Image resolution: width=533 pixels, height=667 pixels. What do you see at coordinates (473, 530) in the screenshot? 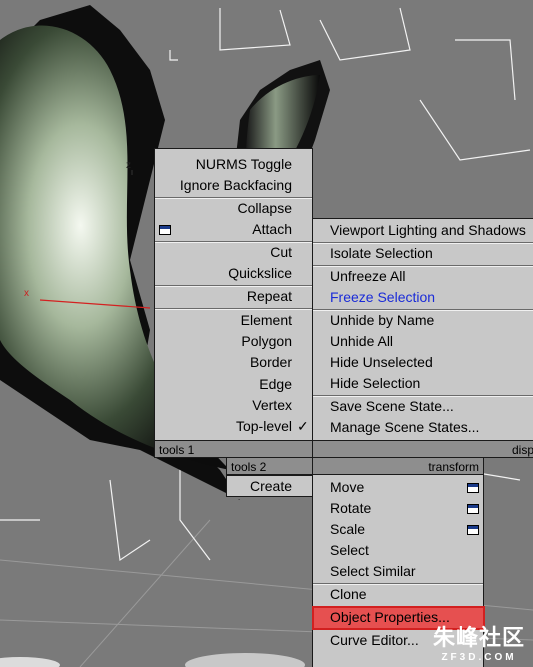
I see `scale-settings-icon` at bounding box center [473, 530].